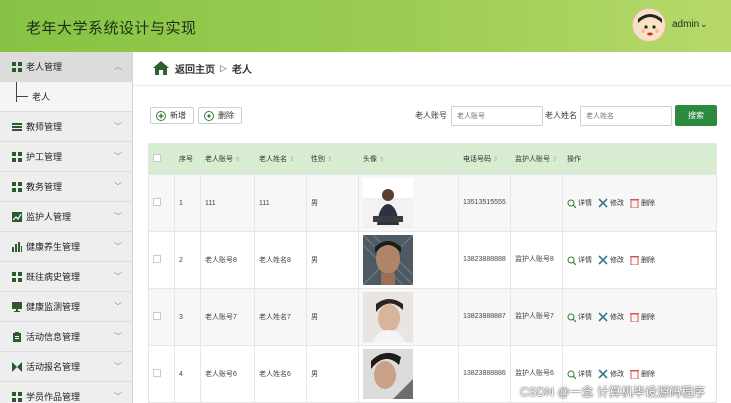  I want to click on sidebar-item-activity-signup-management: 活动报名管理 ﹀, so click(66, 367).